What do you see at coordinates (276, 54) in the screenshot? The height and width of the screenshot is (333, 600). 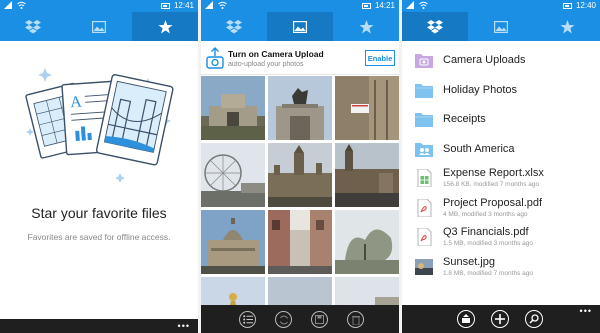 I see `camera-upload-title: Turn on Camera Upload` at bounding box center [276, 54].